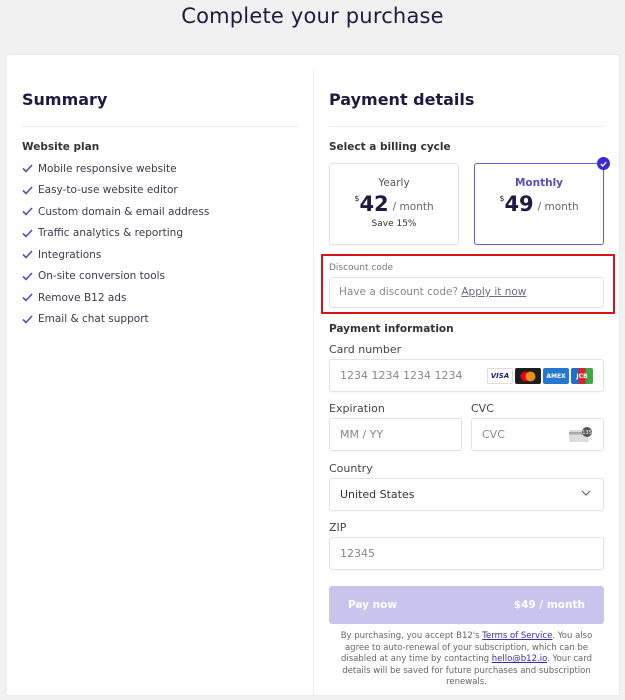 The width and height of the screenshot is (625, 700). What do you see at coordinates (603, 163) in the screenshot?
I see `selected-check-icon` at bounding box center [603, 163].